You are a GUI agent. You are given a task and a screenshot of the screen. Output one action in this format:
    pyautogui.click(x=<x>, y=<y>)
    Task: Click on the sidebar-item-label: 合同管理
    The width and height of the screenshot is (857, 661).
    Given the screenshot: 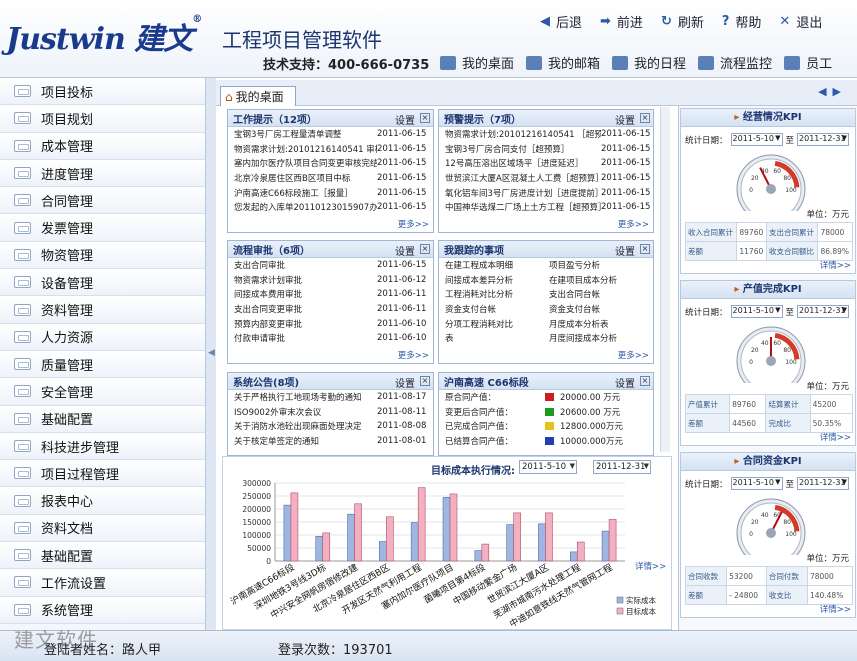 What is the action you would take?
    pyautogui.click(x=67, y=202)
    